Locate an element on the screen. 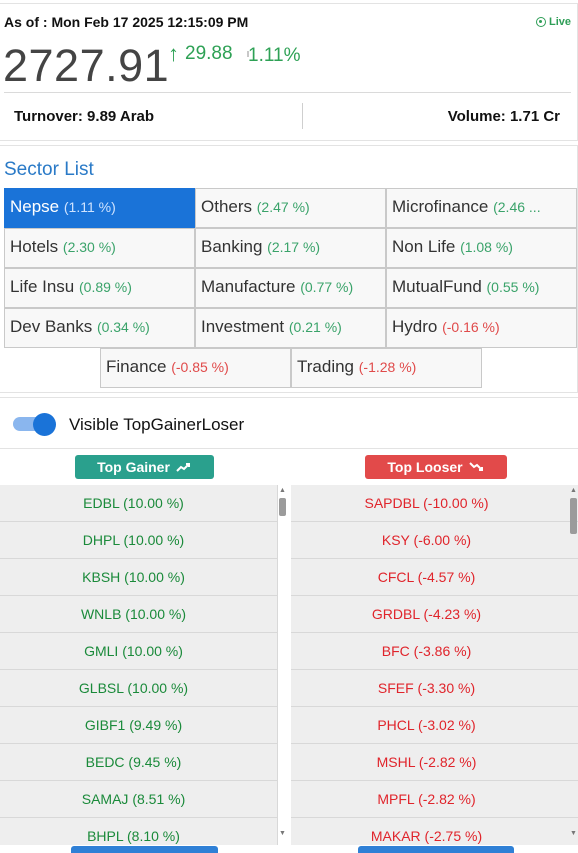 This screenshot has width=578, height=853. turnover: Turnover: 9.89 Arab is located at coordinates (84, 116).